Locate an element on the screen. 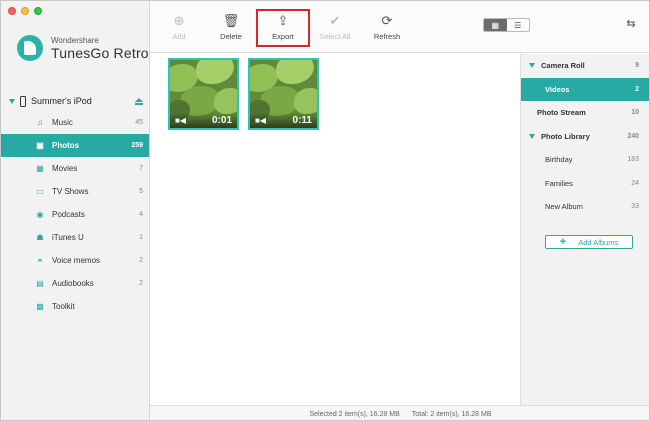  album-new-album: New Album 33 is located at coordinates (585, 207).